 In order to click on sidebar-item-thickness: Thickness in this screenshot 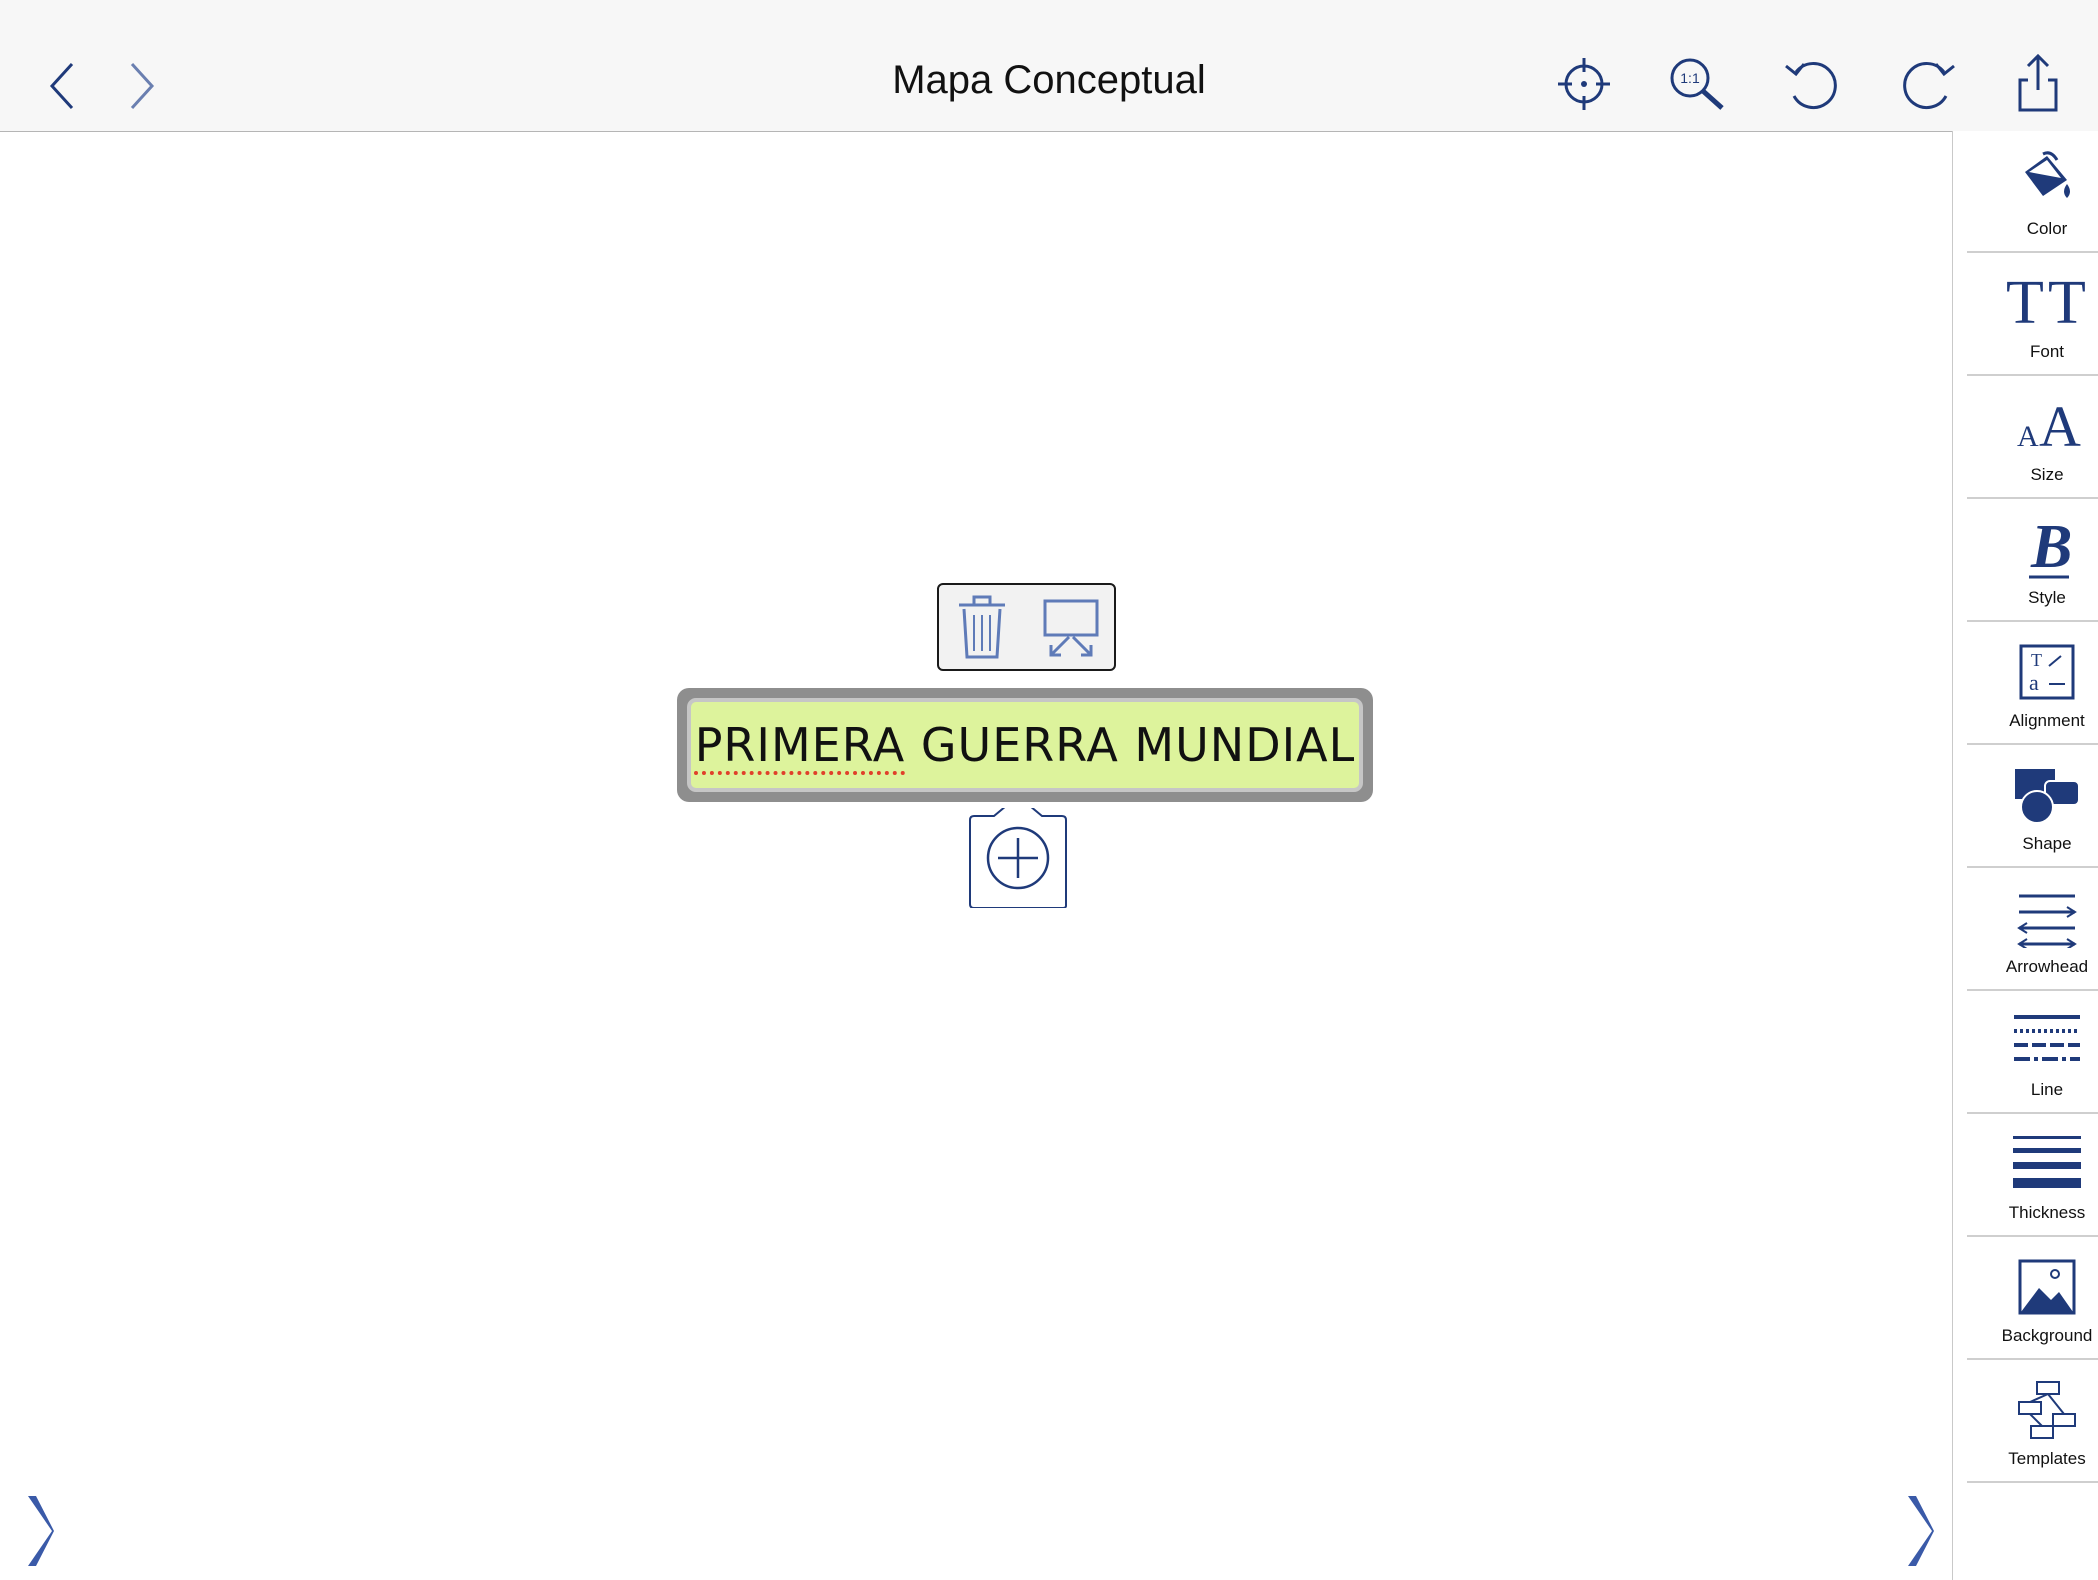, I will do `click(2032, 1176)`.